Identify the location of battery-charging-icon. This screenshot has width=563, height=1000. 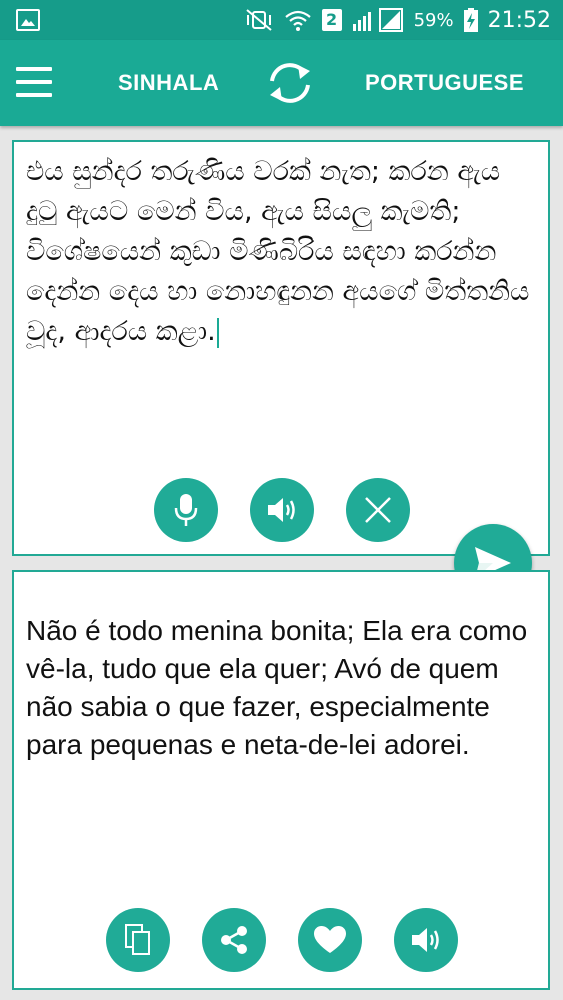
(470, 20).